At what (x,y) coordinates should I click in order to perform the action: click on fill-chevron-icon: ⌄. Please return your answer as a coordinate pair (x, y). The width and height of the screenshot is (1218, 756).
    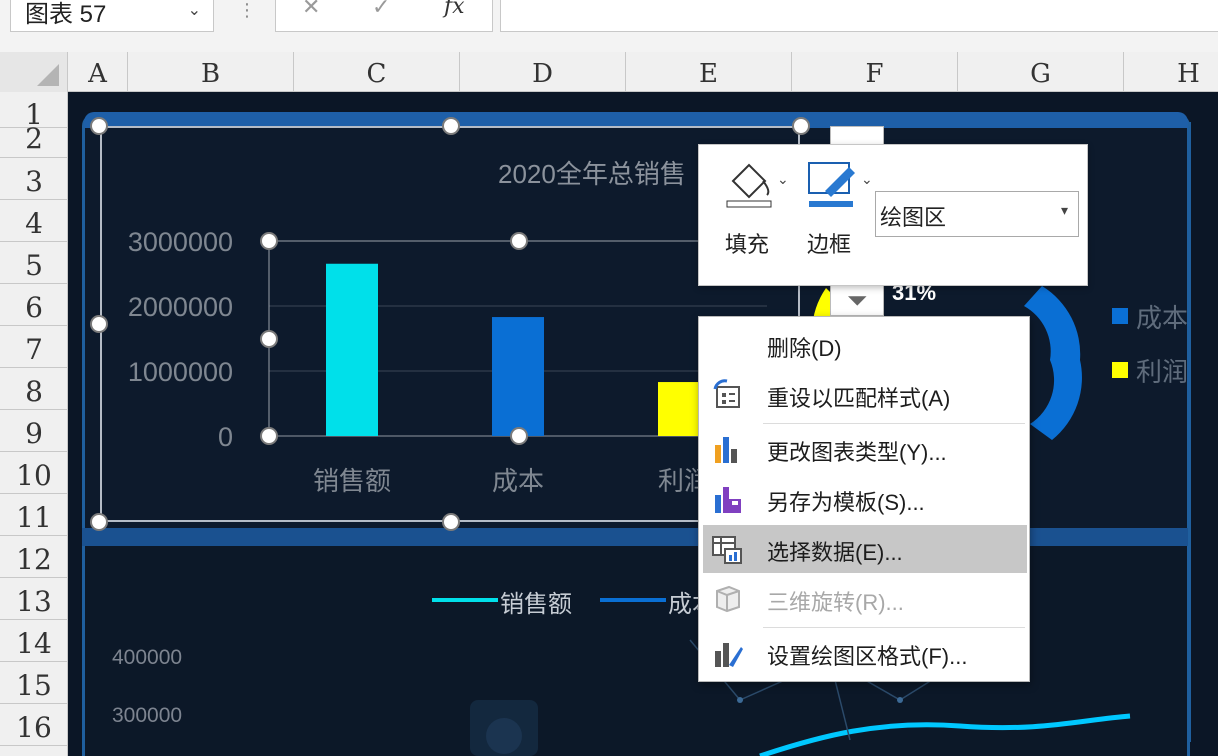
    Looking at the image, I should click on (783, 179).